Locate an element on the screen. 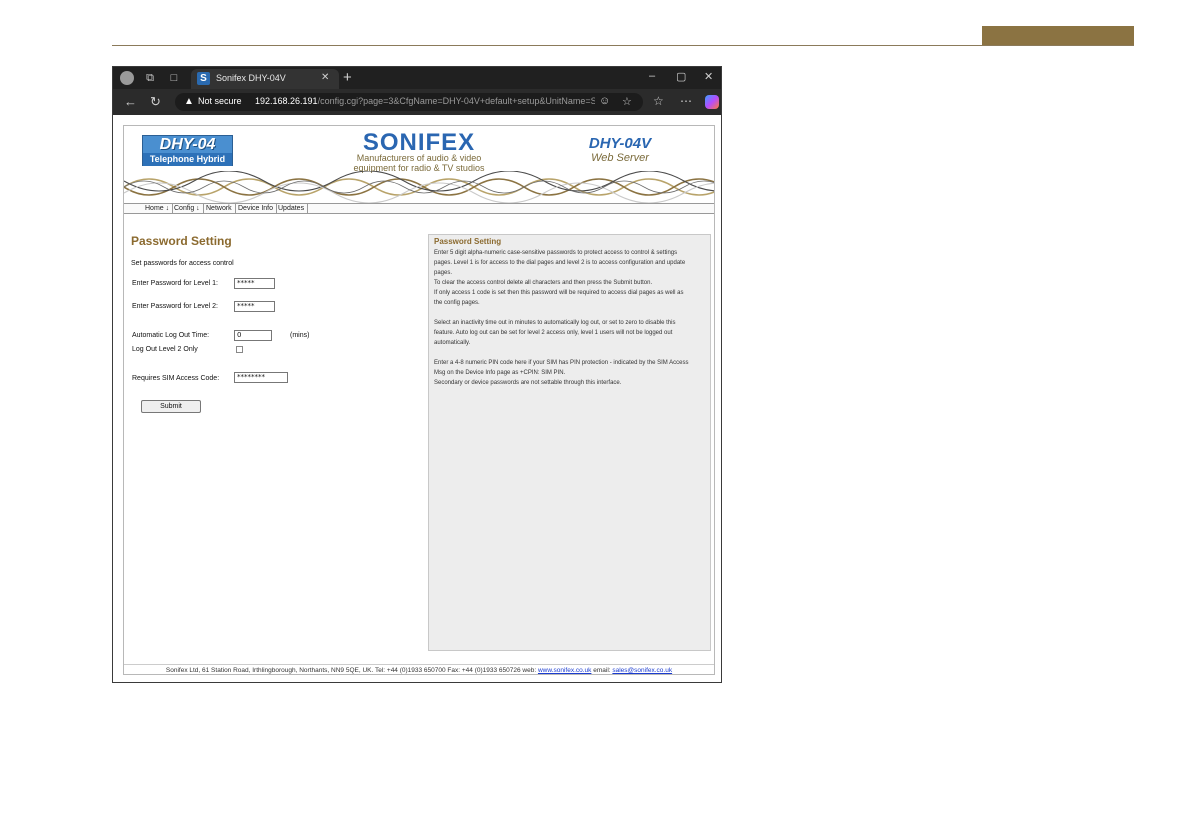  refresh-icon: ↻ is located at coordinates (155, 102).